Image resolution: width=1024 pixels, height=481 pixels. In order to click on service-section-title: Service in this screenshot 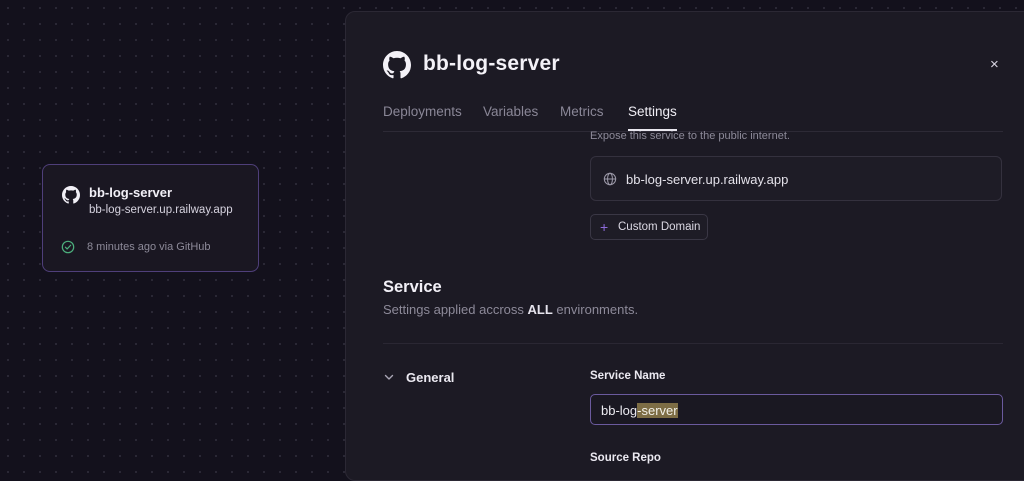, I will do `click(412, 287)`.